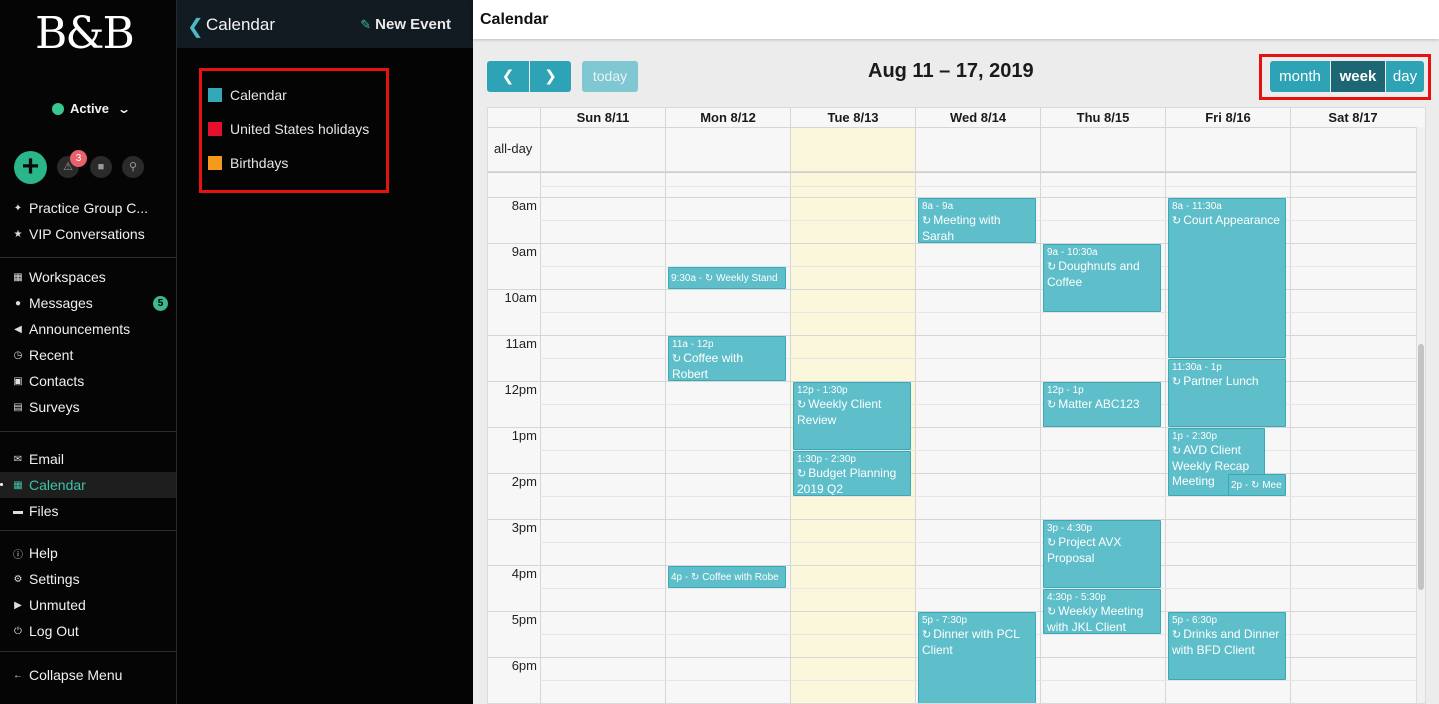 The width and height of the screenshot is (1439, 704). I want to click on event-block: 2p - ↻ Mee, so click(1257, 485).